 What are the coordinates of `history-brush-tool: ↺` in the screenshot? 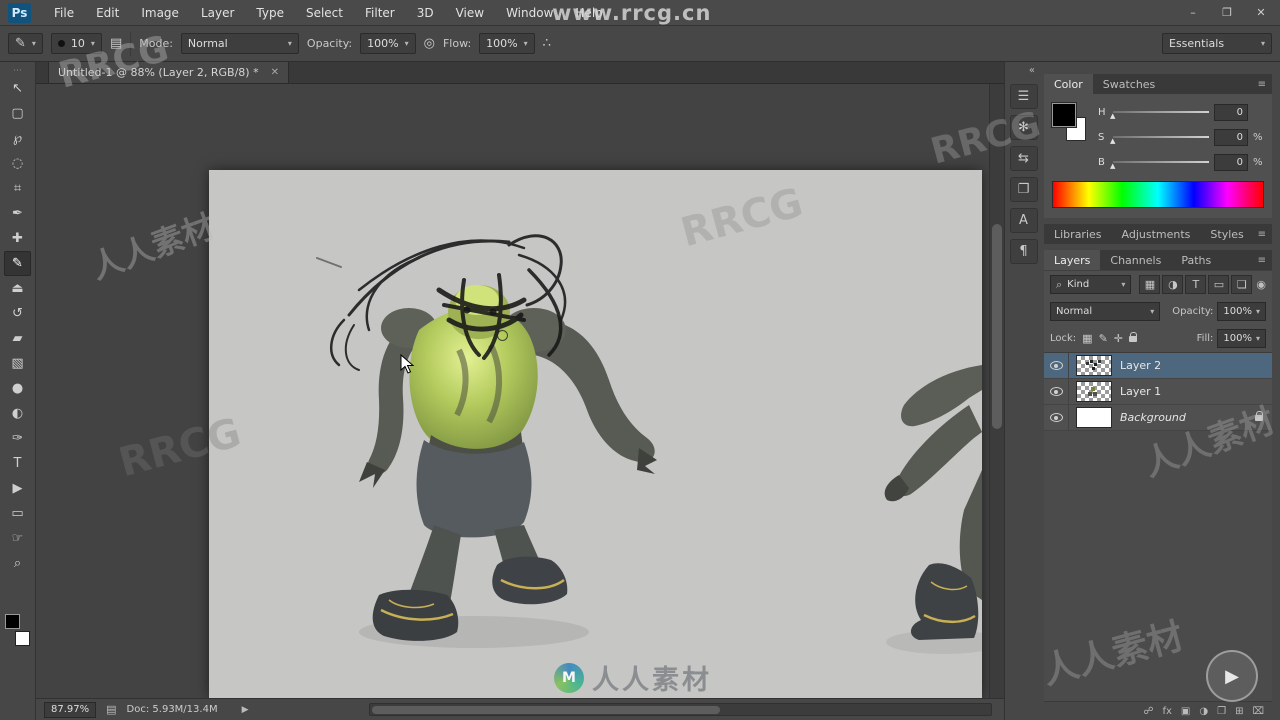 It's located at (17, 313).